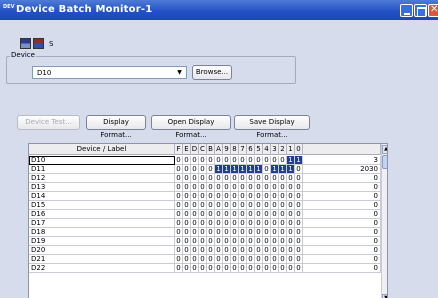 The height and width of the screenshot is (298, 438). I want to click on table-row: D12 0 0 0 0 0 0 0 0 0 0 0 0 0 0 0 0 0, so click(205, 178).